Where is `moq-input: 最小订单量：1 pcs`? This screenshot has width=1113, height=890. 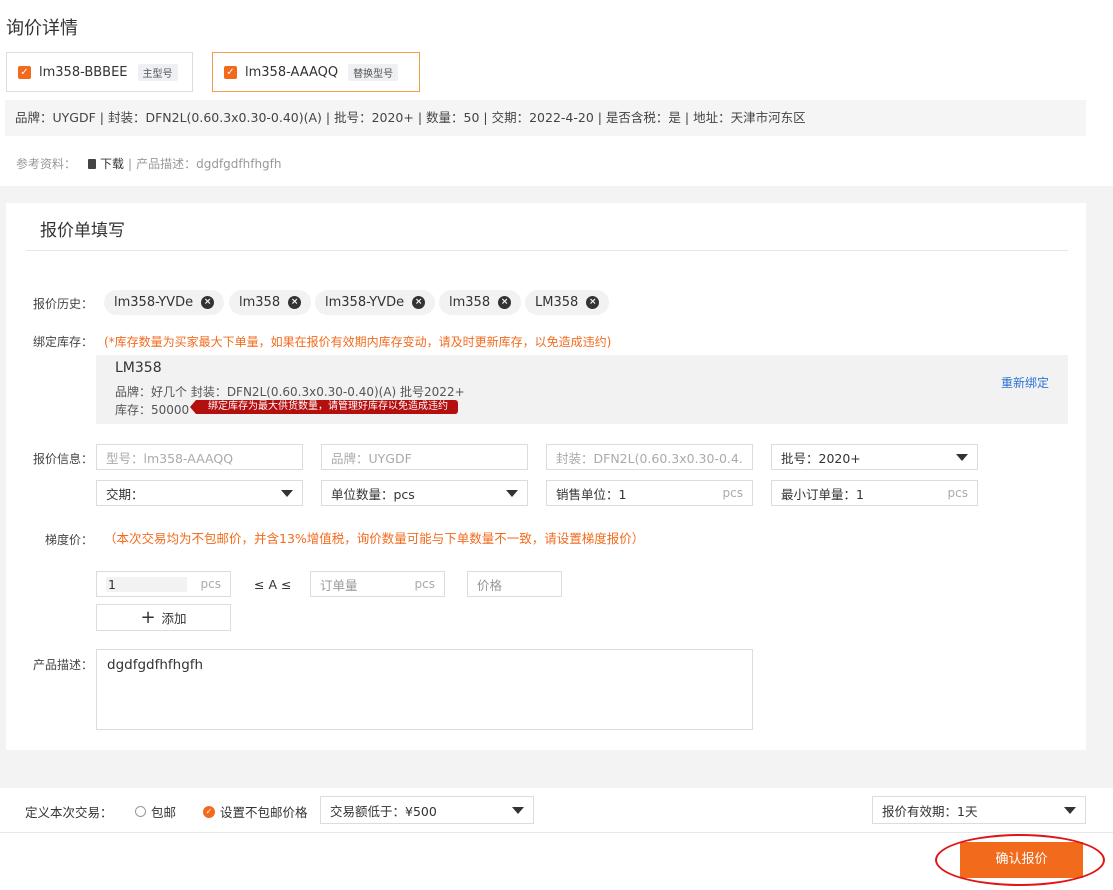 moq-input: 最小订单量：1 pcs is located at coordinates (874, 493).